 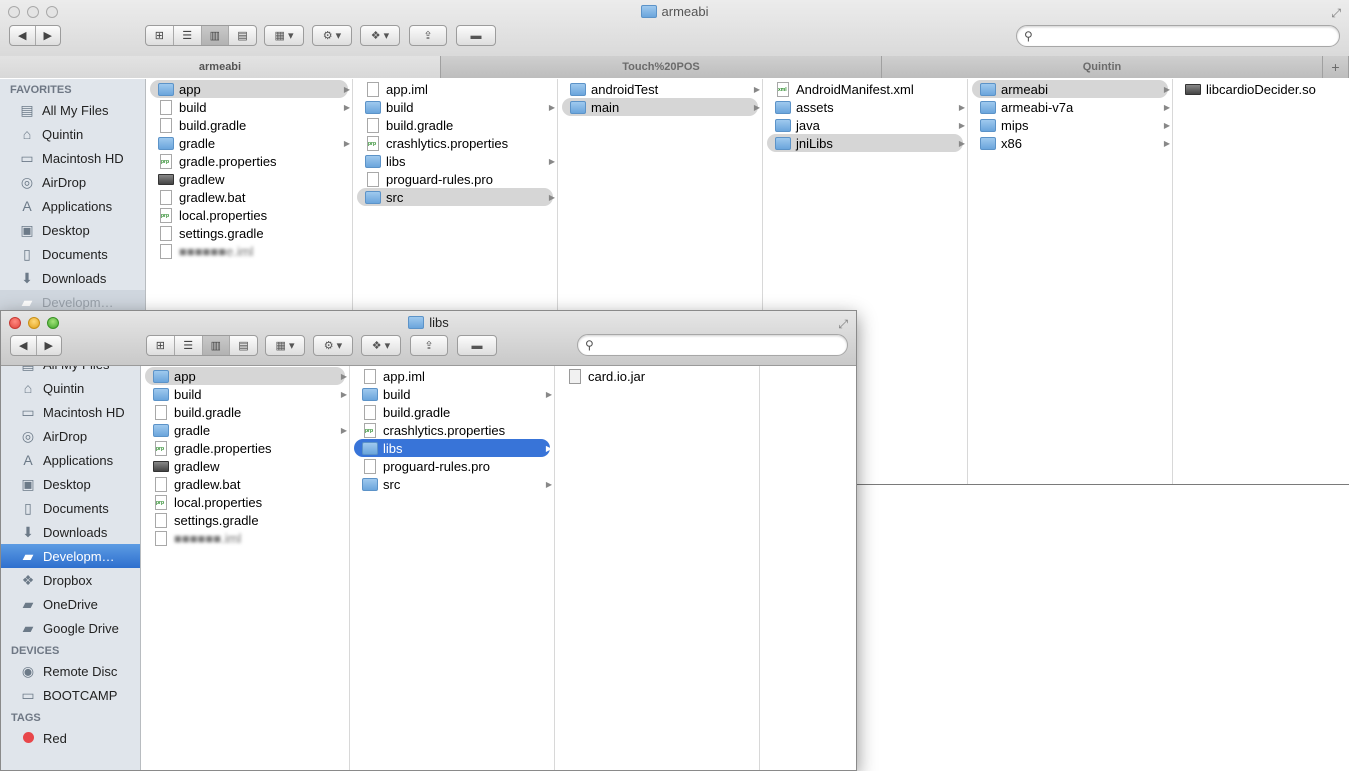 What do you see at coordinates (865, 89) in the screenshot?
I see `file-row-androidmanifest-xml: AndroidManifest.xml` at bounding box center [865, 89].